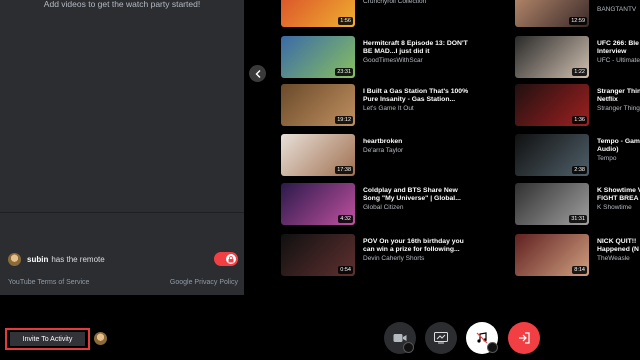 This screenshot has width=640, height=360. I want to click on scroll-left-button, so click(257, 73).